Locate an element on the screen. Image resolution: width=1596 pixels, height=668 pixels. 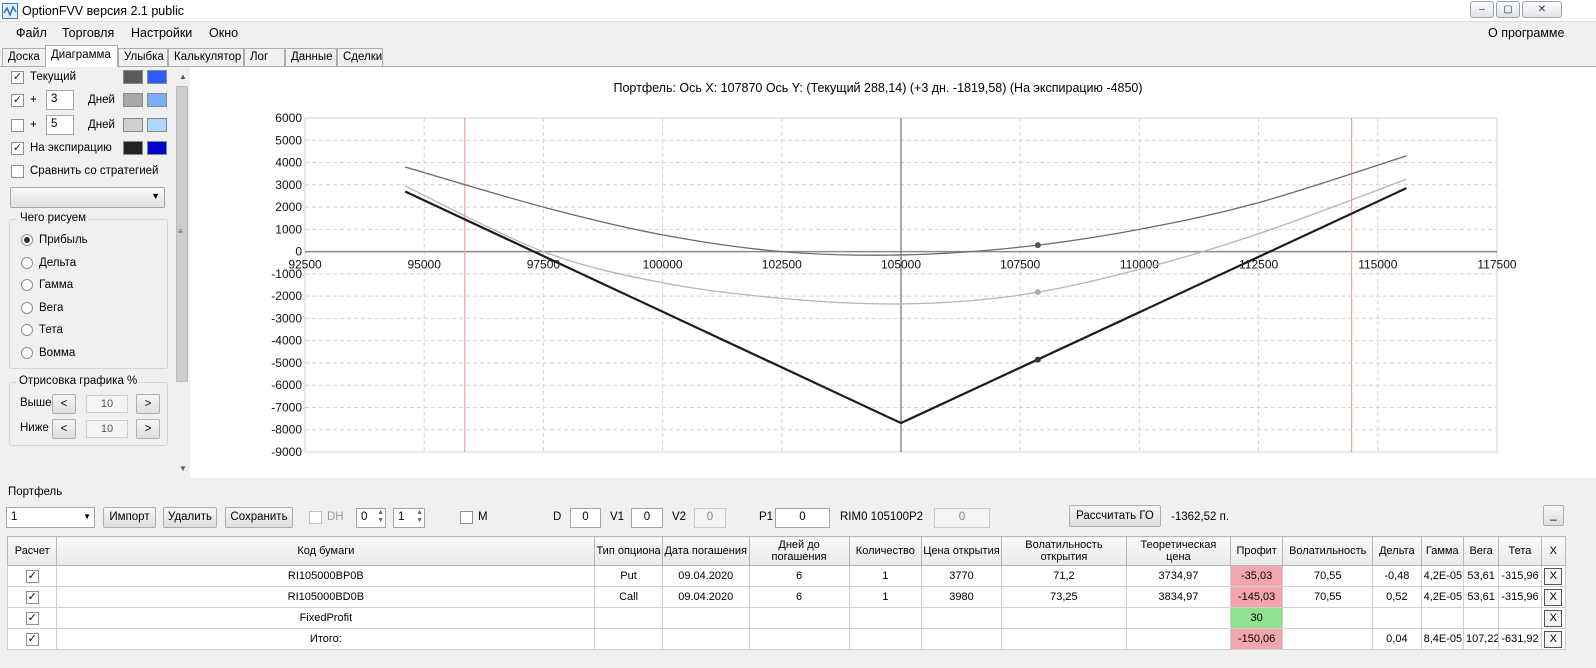
menu-settings: Настройки is located at coordinates (161, 33).